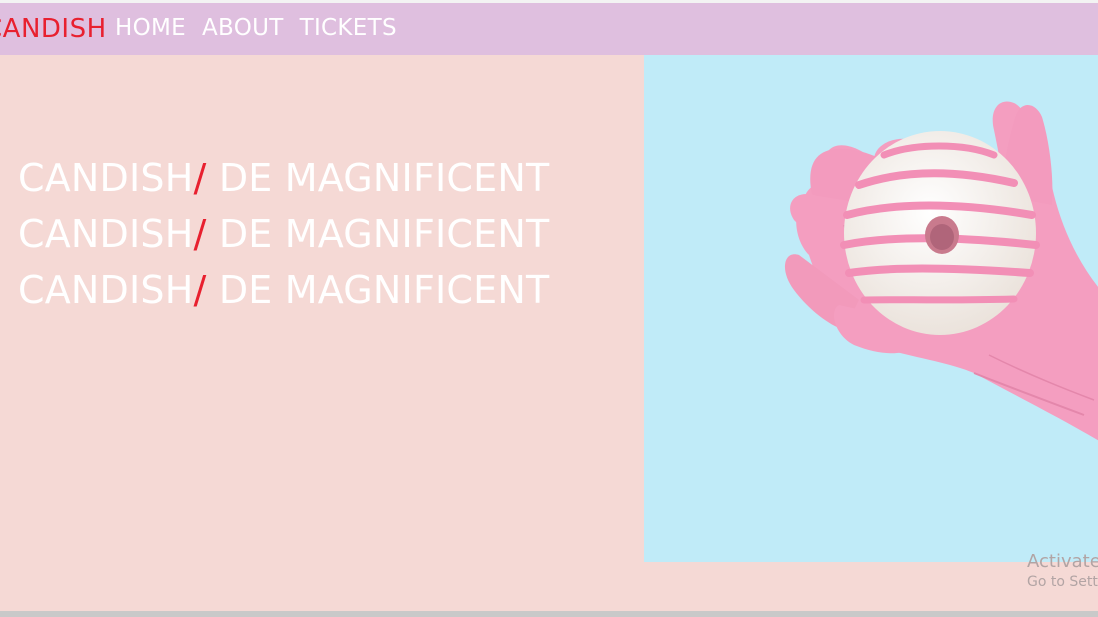  I want to click on hero-headline-2: CANDISH/ DE MAGNIFICENT, so click(283, 234).